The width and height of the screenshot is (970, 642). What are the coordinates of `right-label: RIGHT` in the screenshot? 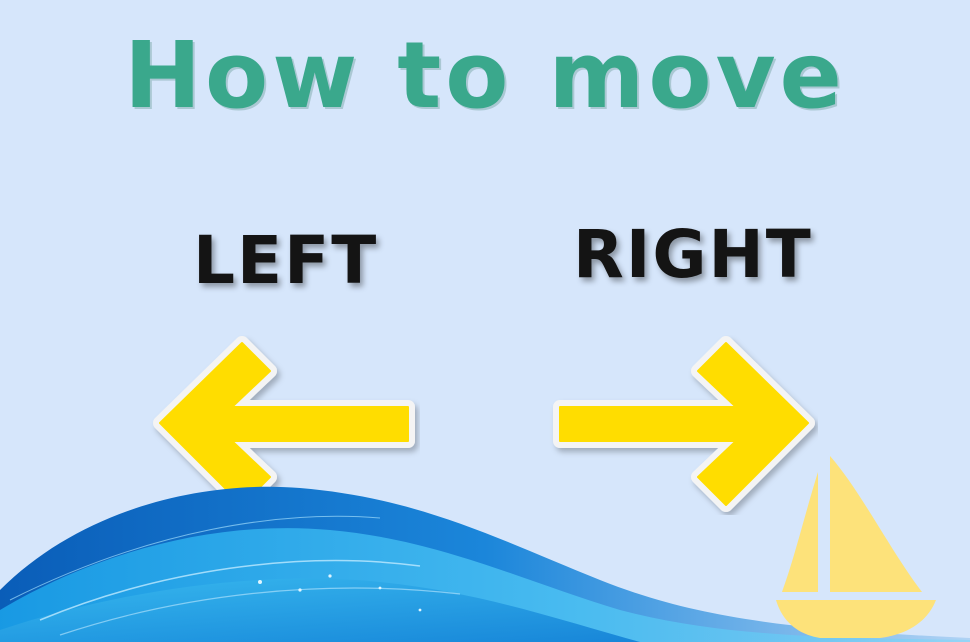 It's located at (693, 254).